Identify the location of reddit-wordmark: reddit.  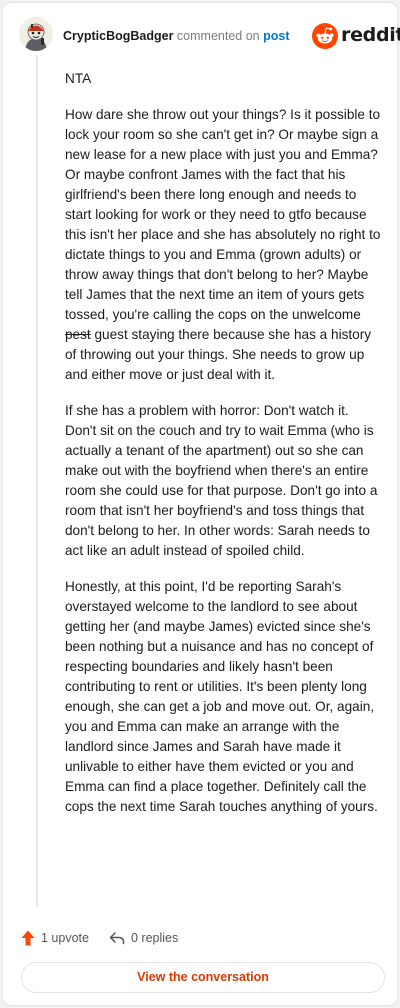
(370, 35).